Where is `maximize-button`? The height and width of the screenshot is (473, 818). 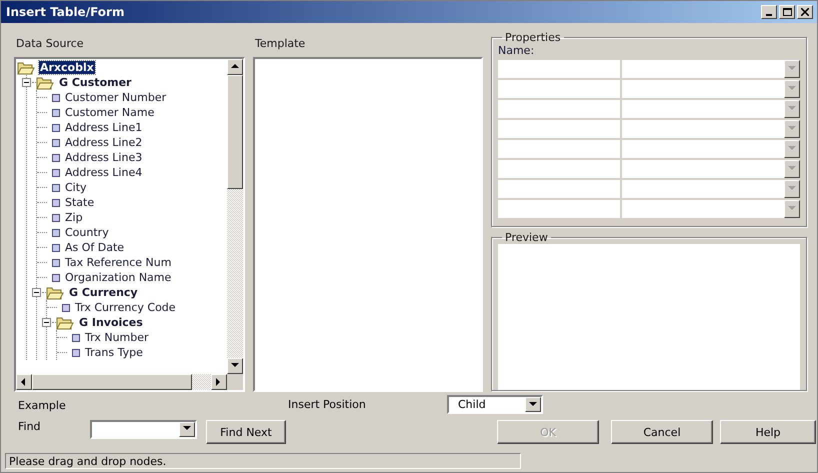
maximize-button is located at coordinates (787, 12).